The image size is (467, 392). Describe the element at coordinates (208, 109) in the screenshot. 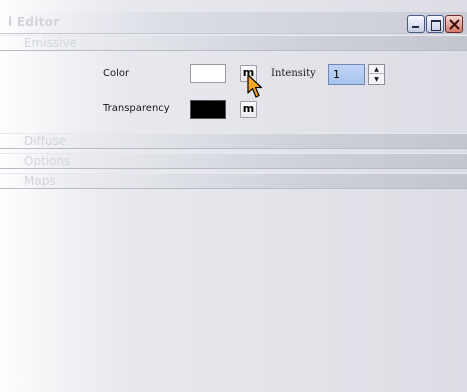

I see `transparency-swatch` at that location.